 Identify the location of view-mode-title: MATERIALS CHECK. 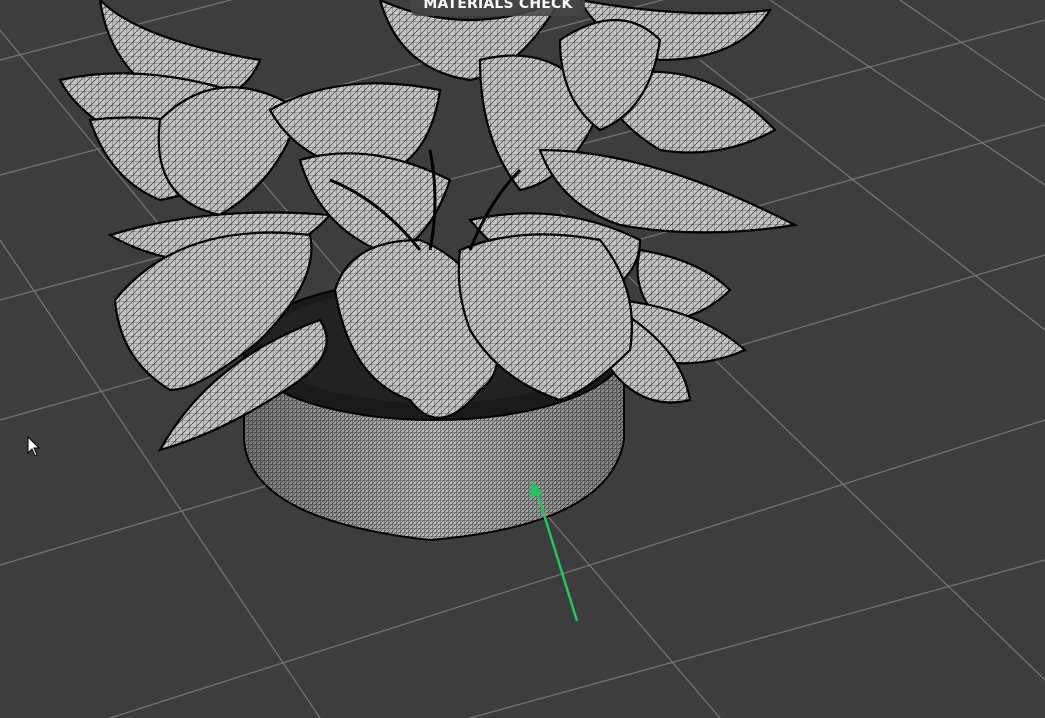
(498, 6).